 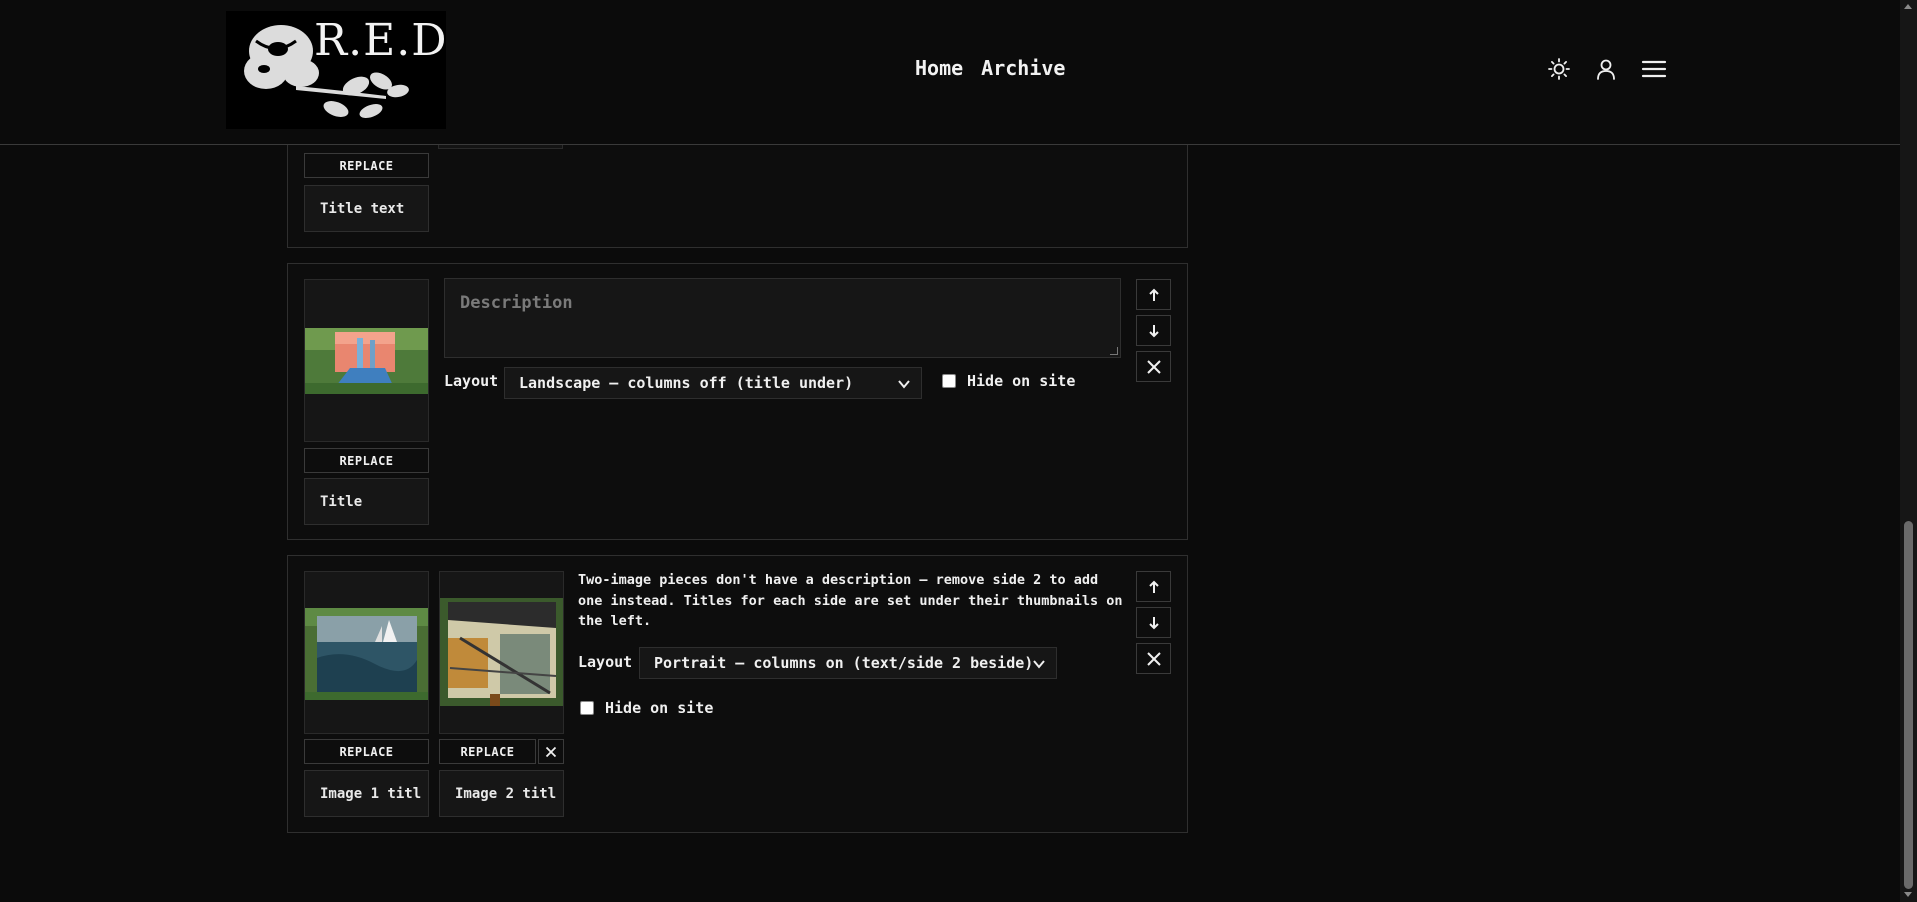 I want to click on nav-home-link: Home, so click(x=939, y=68).